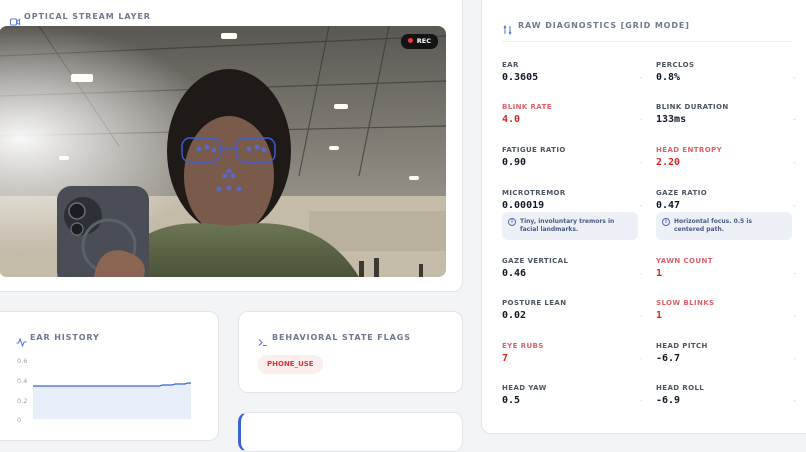 The width and height of the screenshot is (806, 452). What do you see at coordinates (263, 341) in the screenshot?
I see `terminal-icon` at bounding box center [263, 341].